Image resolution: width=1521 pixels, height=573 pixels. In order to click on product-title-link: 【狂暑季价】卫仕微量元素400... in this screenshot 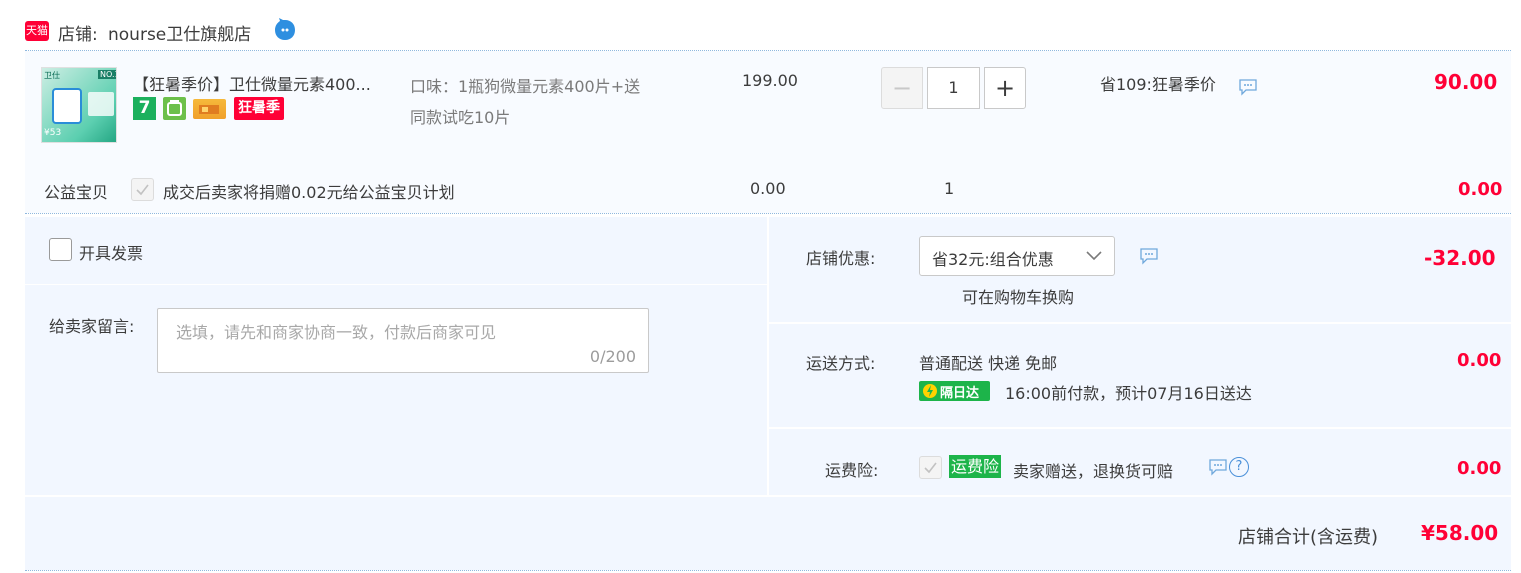, I will do `click(252, 83)`.